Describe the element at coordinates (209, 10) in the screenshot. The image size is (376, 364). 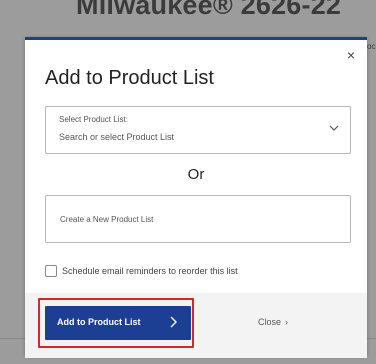
I see `product-title: Milwaukee® 2626-22` at that location.